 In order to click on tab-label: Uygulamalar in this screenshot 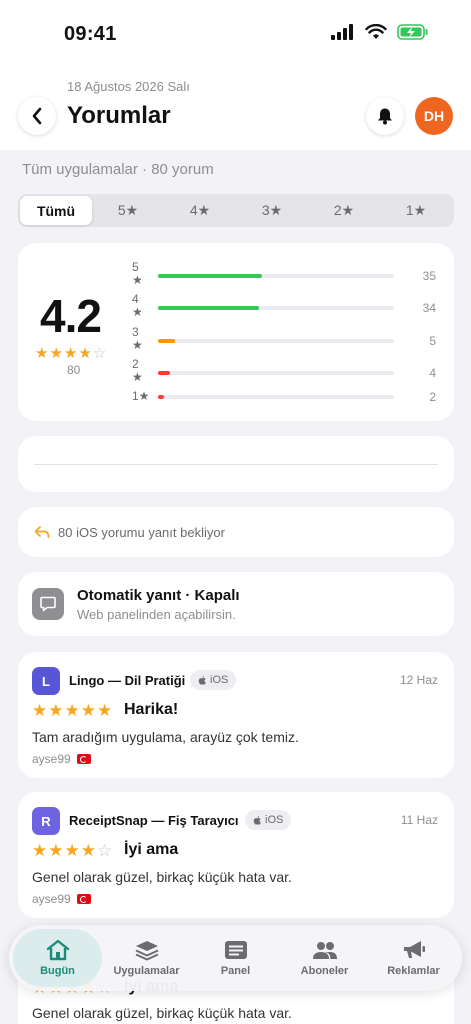, I will do `click(146, 971)`.